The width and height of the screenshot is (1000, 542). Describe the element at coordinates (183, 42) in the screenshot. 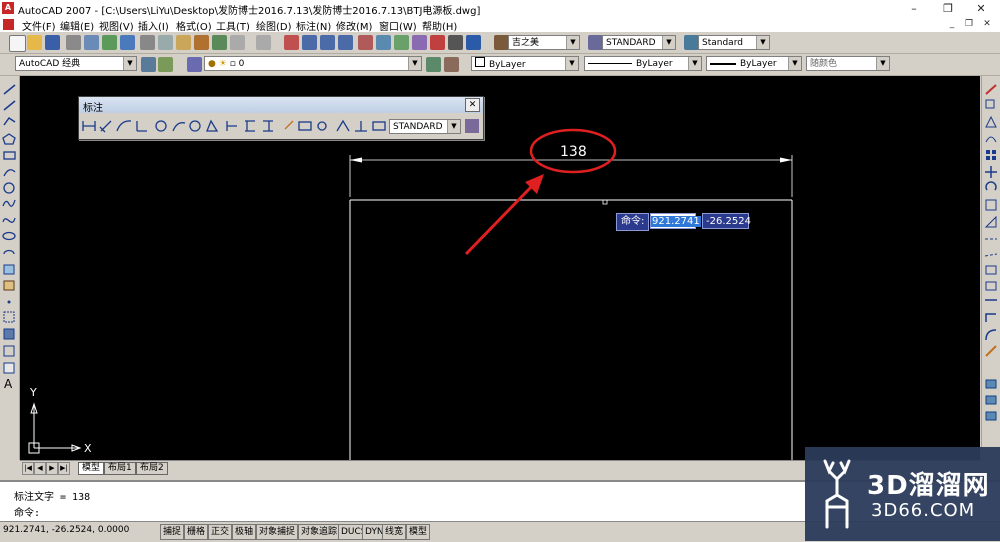

I see `paste-icon` at that location.